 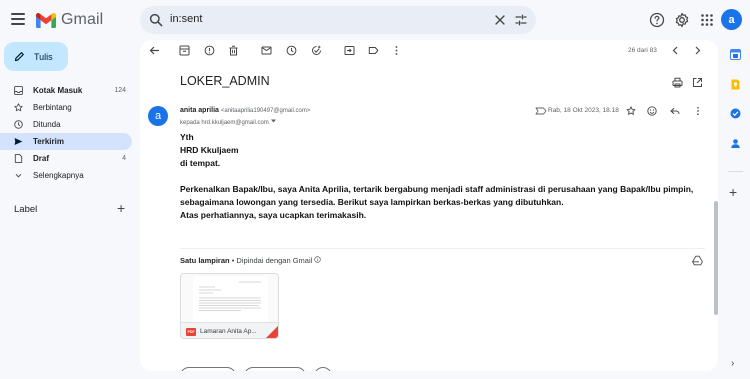 What do you see at coordinates (657, 20) in the screenshot?
I see `help-icon` at bounding box center [657, 20].